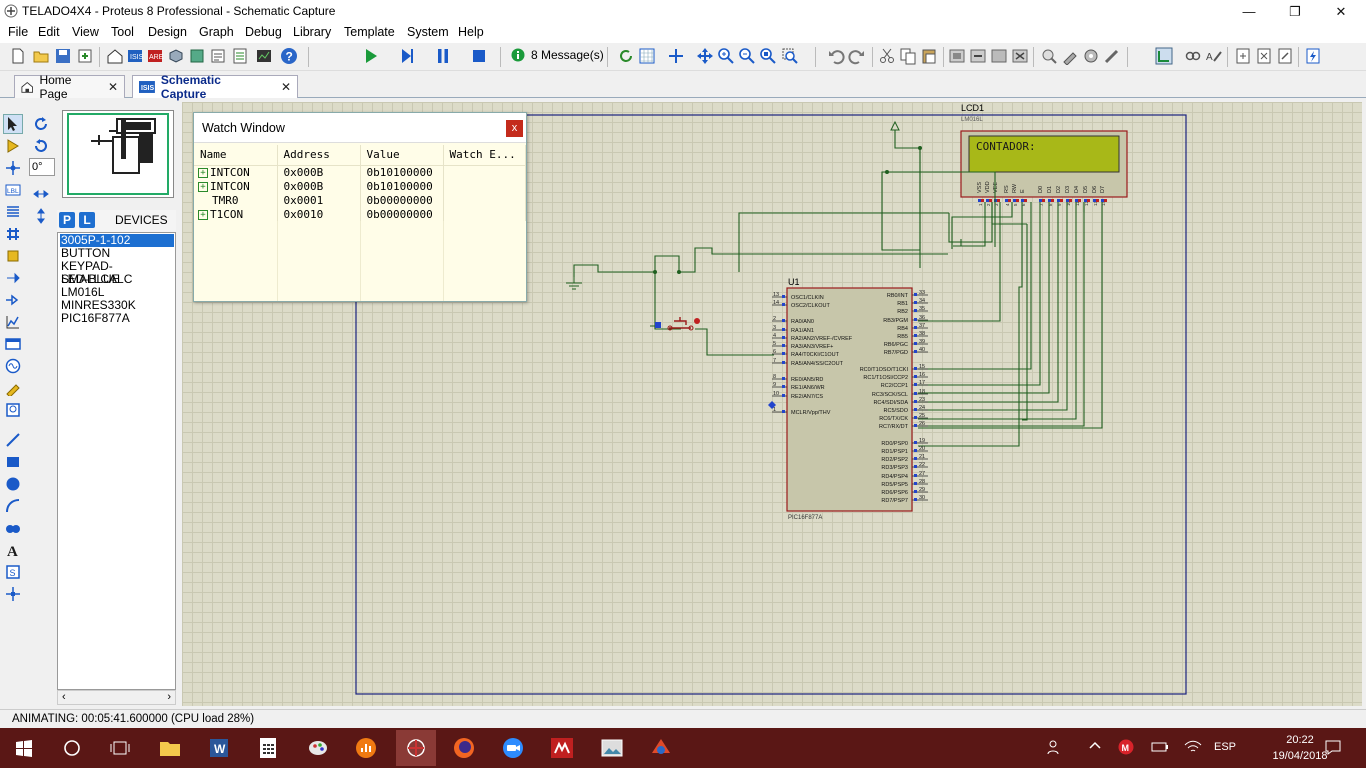  Describe the element at coordinates (371, 56) in the screenshot. I see `play-icon` at that location.